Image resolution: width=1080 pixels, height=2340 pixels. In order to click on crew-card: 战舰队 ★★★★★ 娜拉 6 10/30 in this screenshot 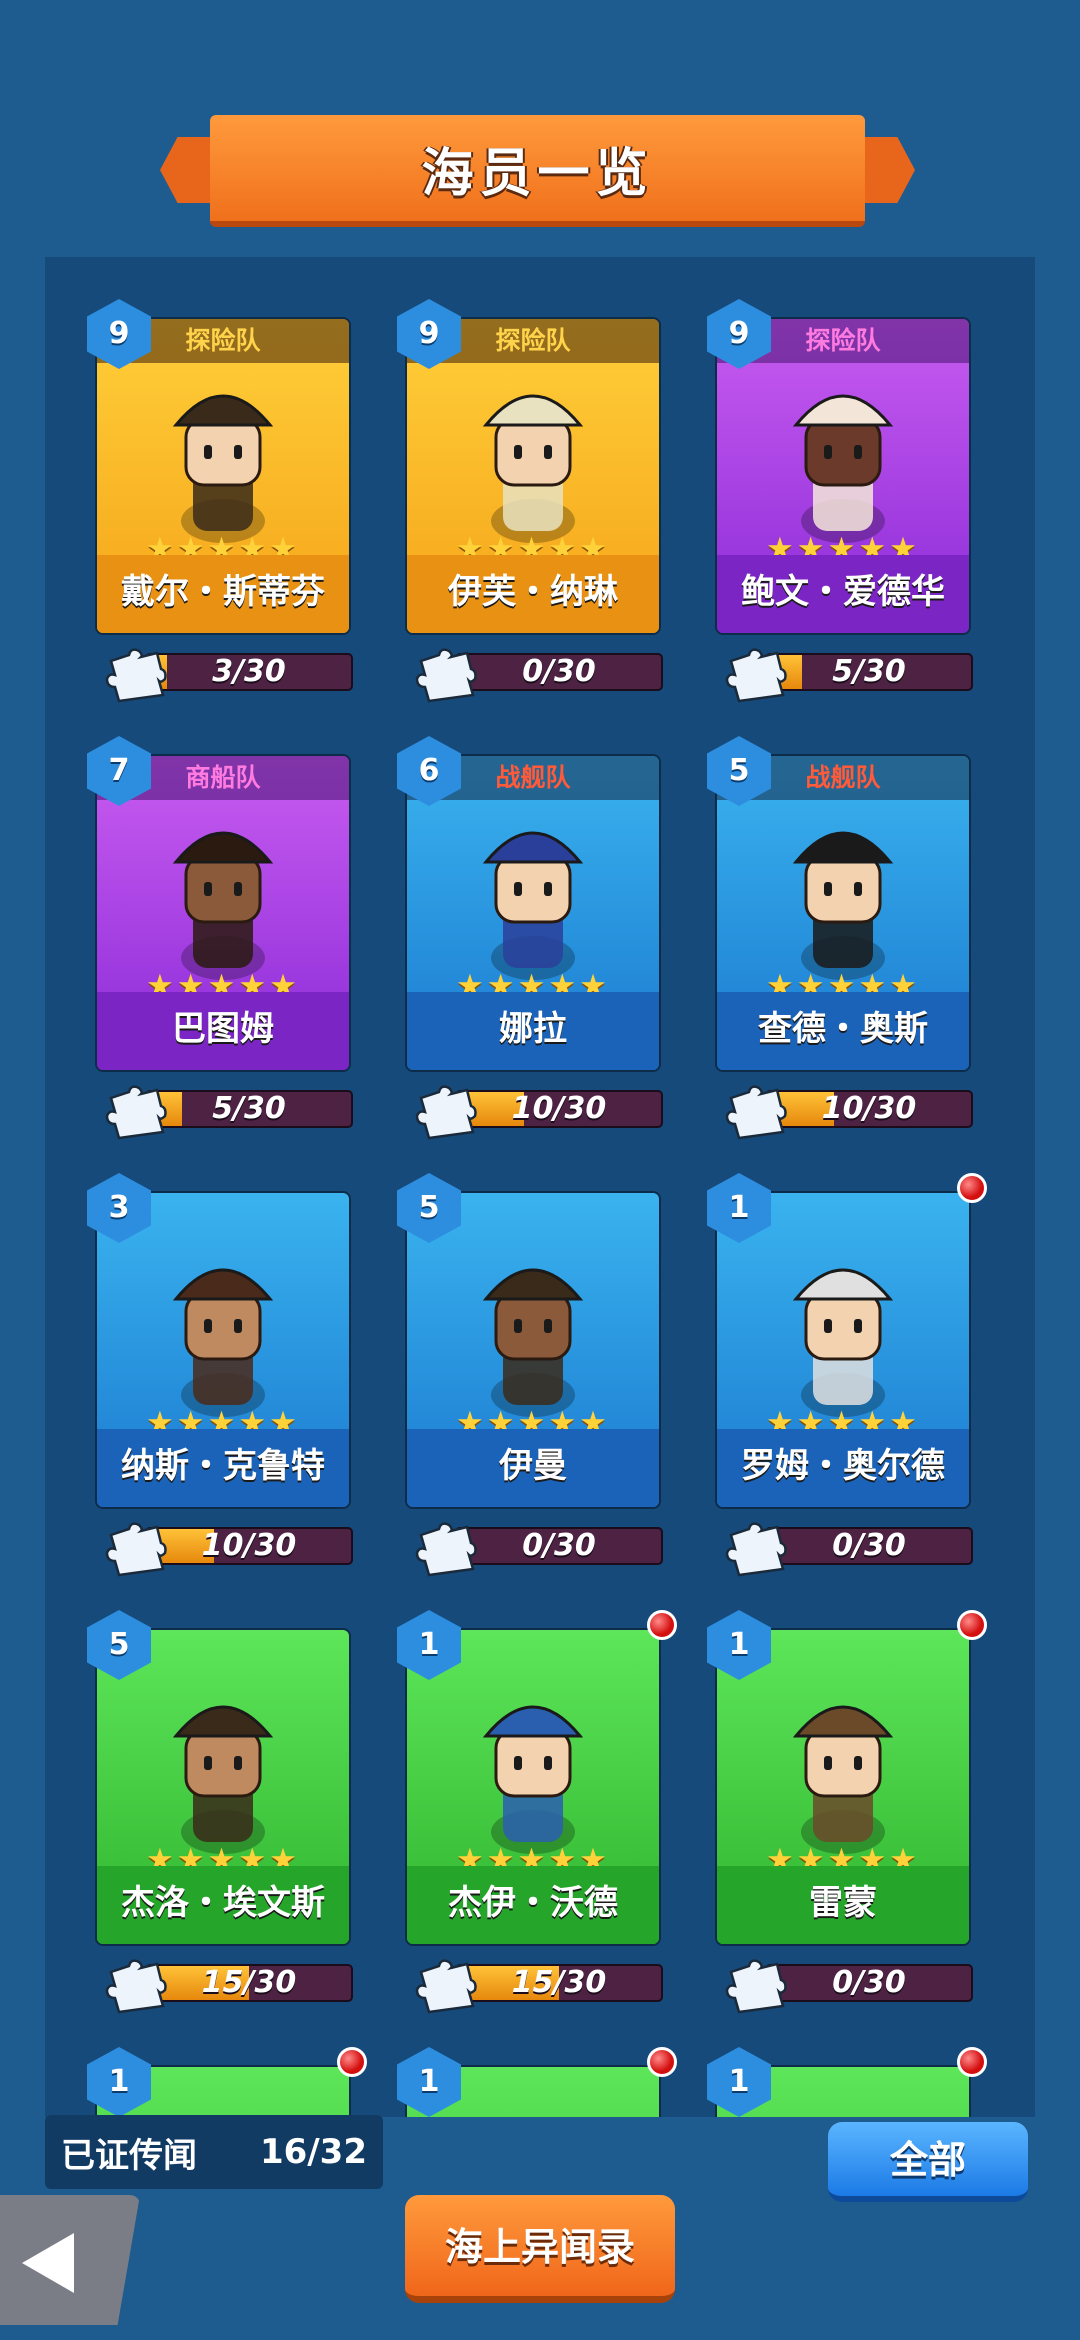, I will do `click(531, 938)`.